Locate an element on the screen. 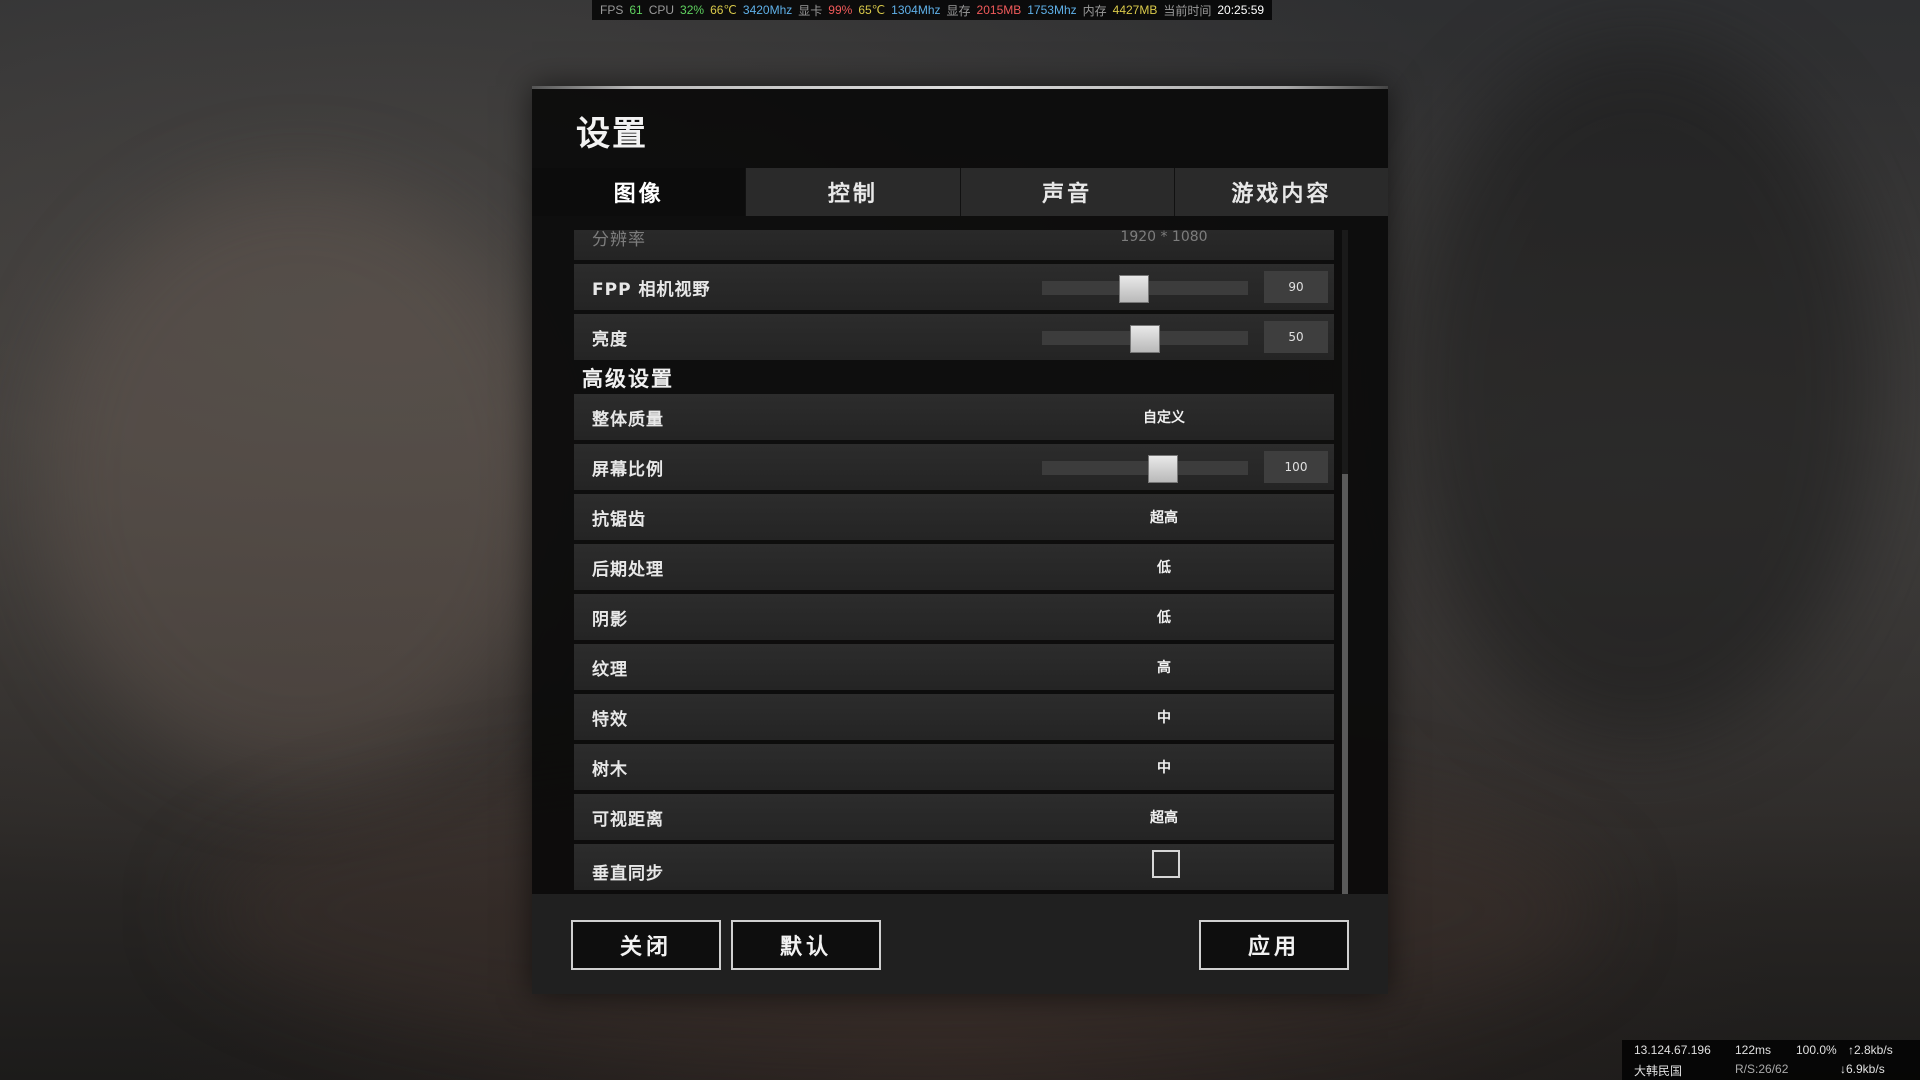 Image resolution: width=1920 pixels, height=1080 pixels. foliage-value: 中 is located at coordinates (1164, 767).